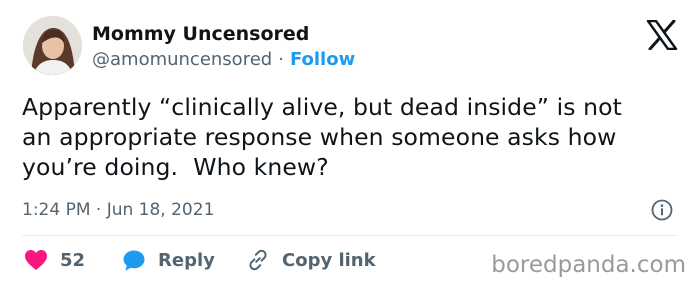 The image size is (700, 287). What do you see at coordinates (200, 34) in the screenshot?
I see `author-display-name: Mommy Uncensored` at bounding box center [200, 34].